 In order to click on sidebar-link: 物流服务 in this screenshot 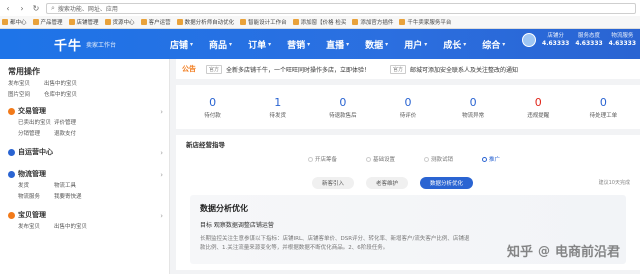, I will do `click(36, 196)`.